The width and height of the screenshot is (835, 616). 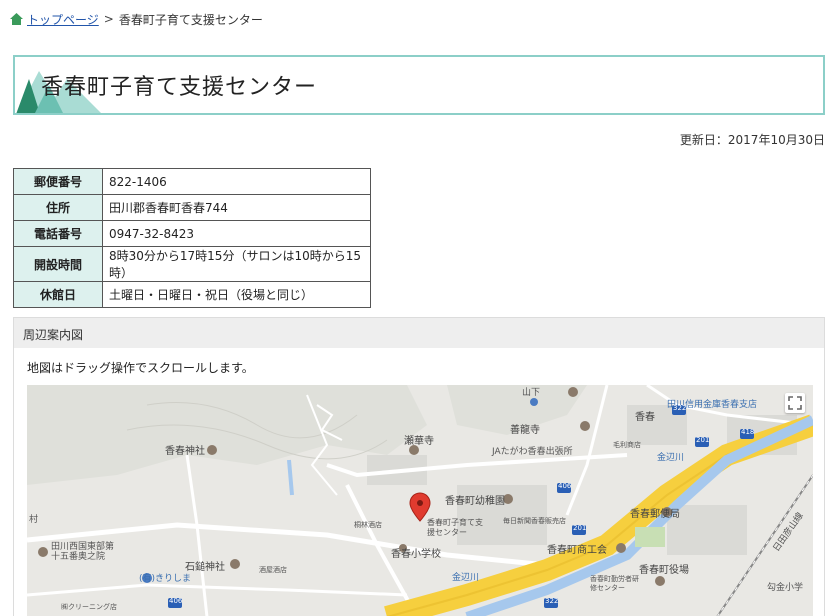 I want to click on row-label: 住所, so click(x=58, y=207).